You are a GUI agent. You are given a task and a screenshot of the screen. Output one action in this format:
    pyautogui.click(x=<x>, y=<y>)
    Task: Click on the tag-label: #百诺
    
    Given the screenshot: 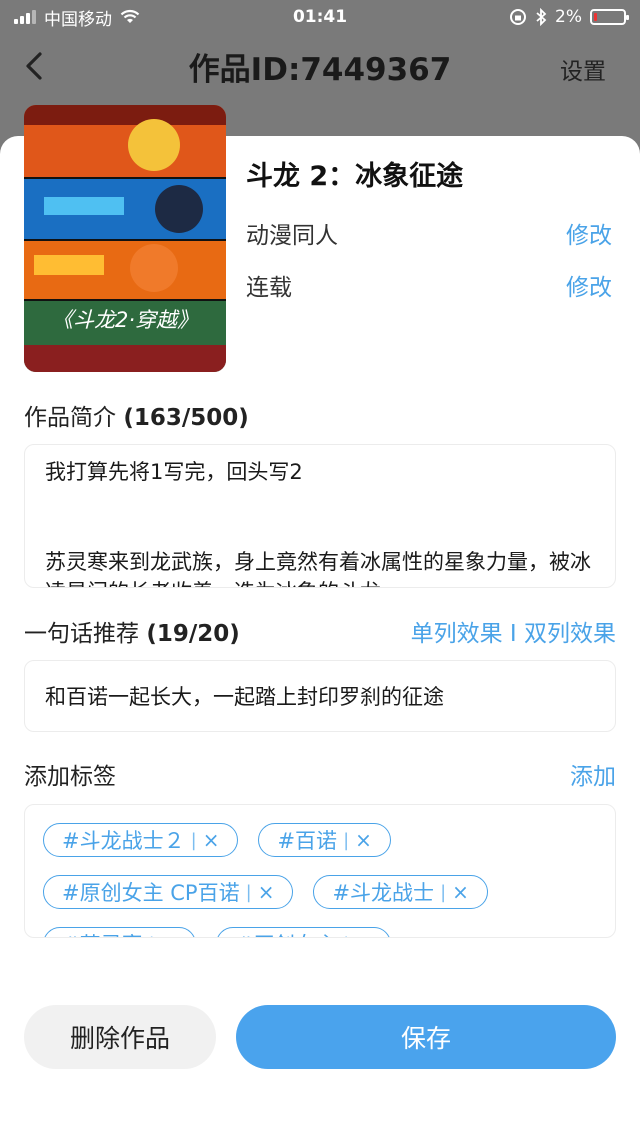 What is the action you would take?
    pyautogui.click(x=307, y=841)
    